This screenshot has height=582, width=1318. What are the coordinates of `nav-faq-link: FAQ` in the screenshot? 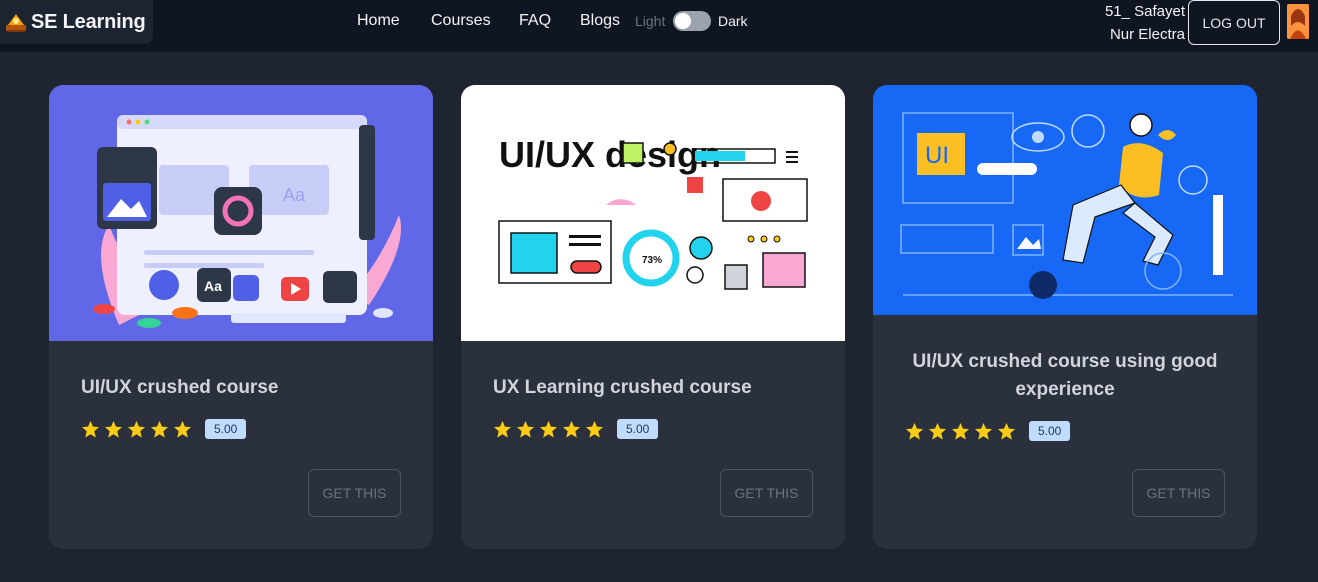 It's located at (535, 21).